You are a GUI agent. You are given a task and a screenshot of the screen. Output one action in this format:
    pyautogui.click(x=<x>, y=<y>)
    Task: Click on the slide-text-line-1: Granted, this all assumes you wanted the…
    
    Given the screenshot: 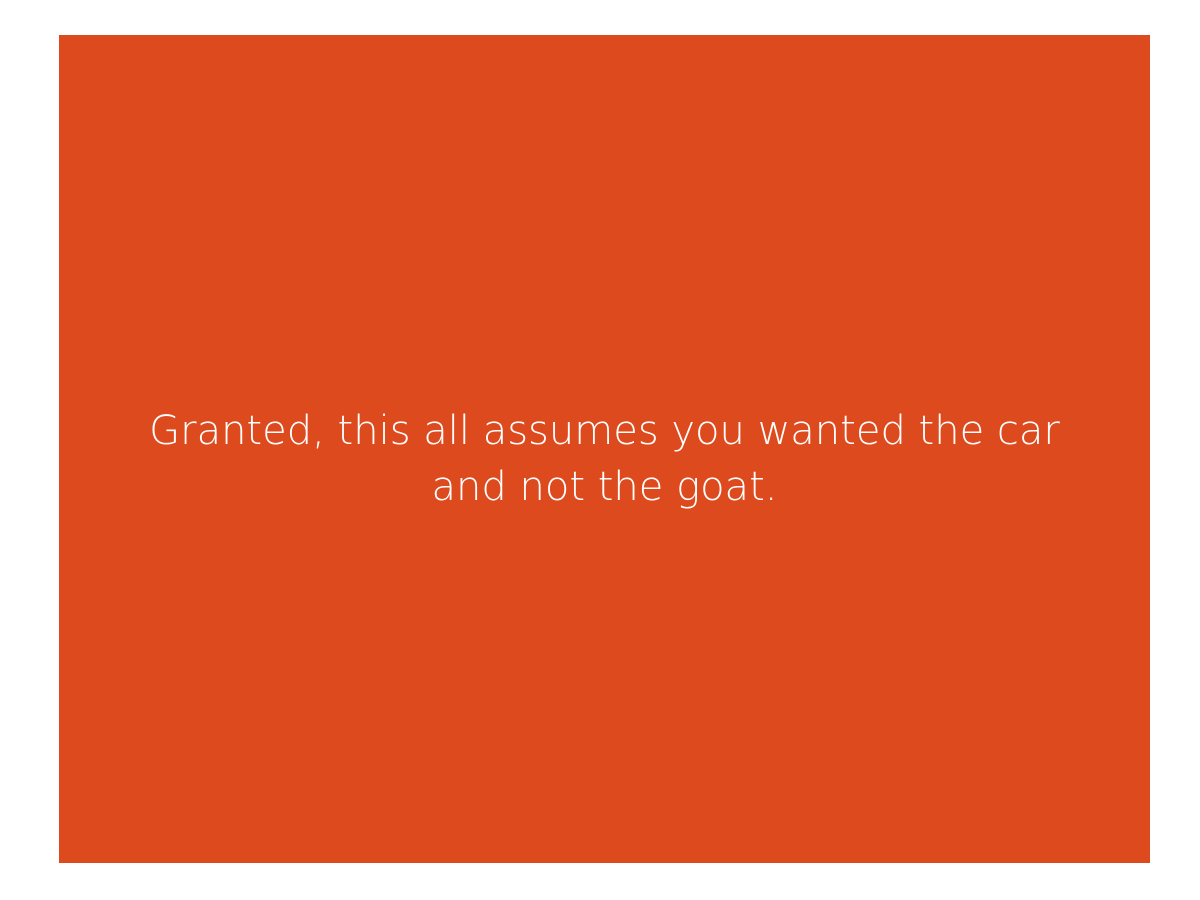 What is the action you would take?
    pyautogui.click(x=604, y=431)
    